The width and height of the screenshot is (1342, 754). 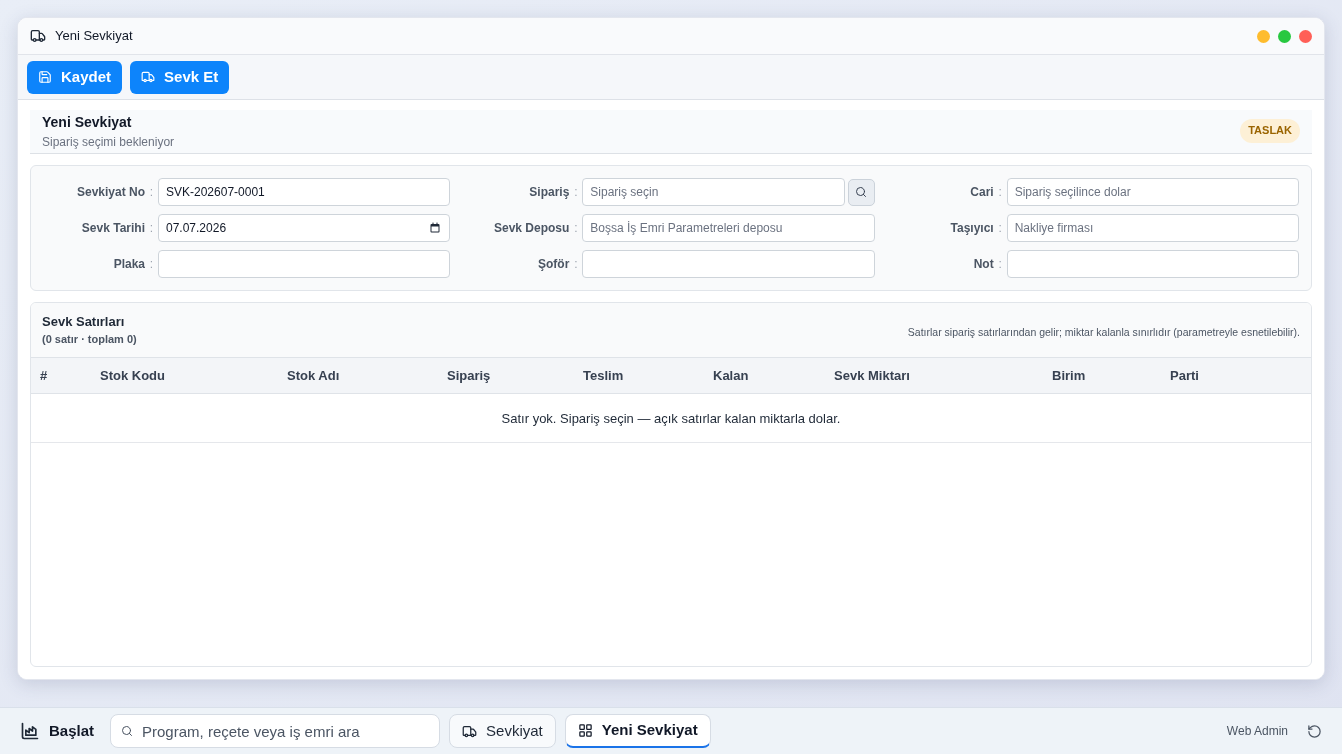 I want to click on input-field: Boşsa İş Emri Parametreleri deposu, so click(x=728, y=228).